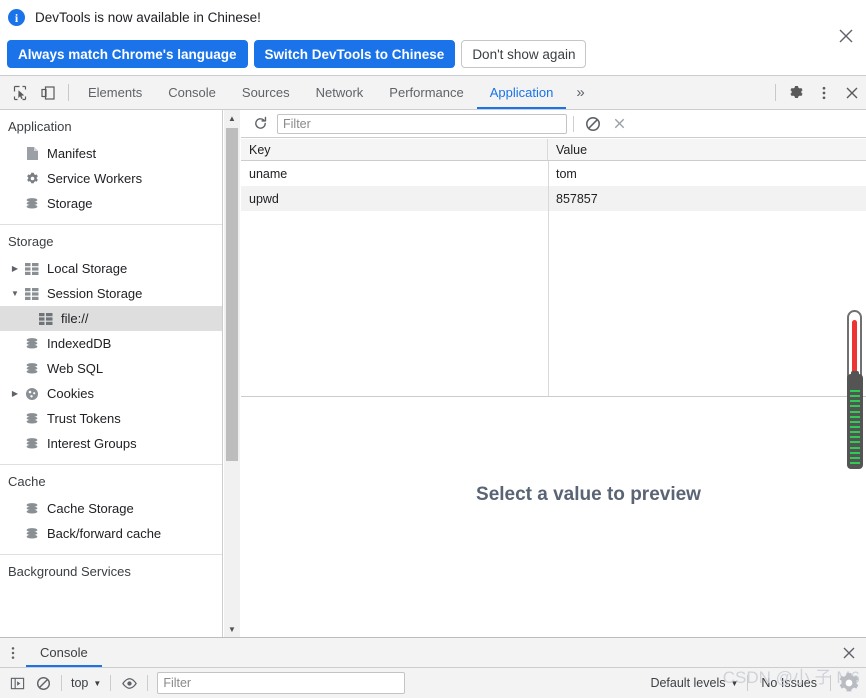 Image resolution: width=866 pixels, height=698 pixels. I want to click on tab-console: Console, so click(192, 92).